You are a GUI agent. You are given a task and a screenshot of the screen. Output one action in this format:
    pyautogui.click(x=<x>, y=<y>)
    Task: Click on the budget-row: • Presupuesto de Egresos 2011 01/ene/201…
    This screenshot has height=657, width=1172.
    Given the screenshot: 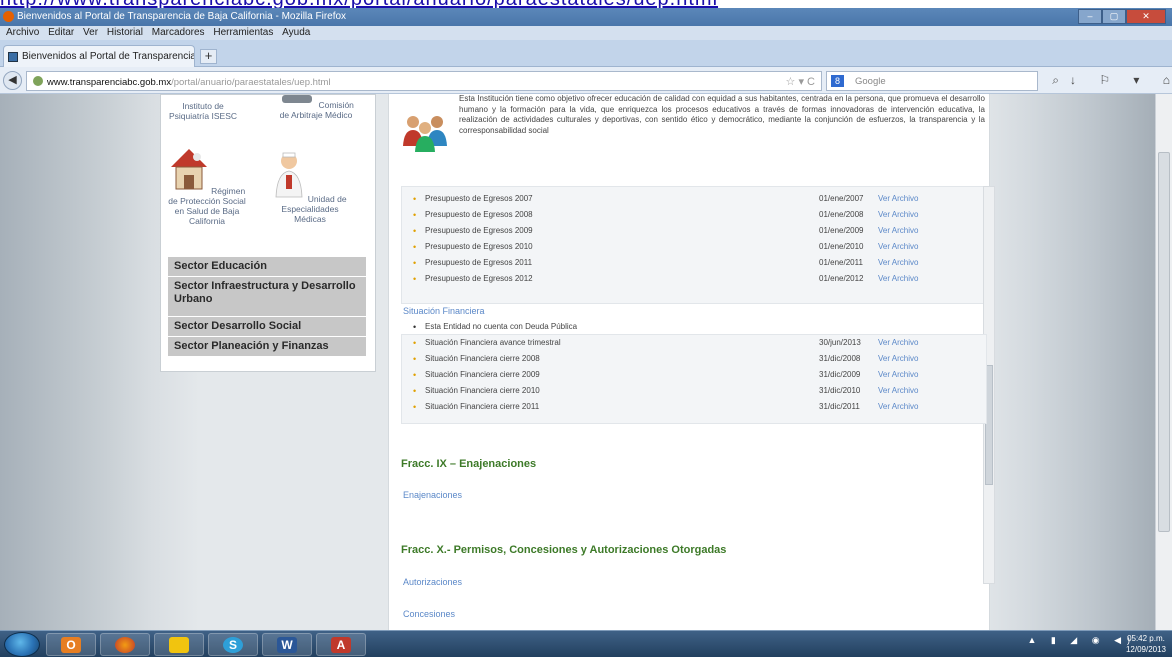 What is the action you would take?
    pyautogui.click(x=685, y=263)
    